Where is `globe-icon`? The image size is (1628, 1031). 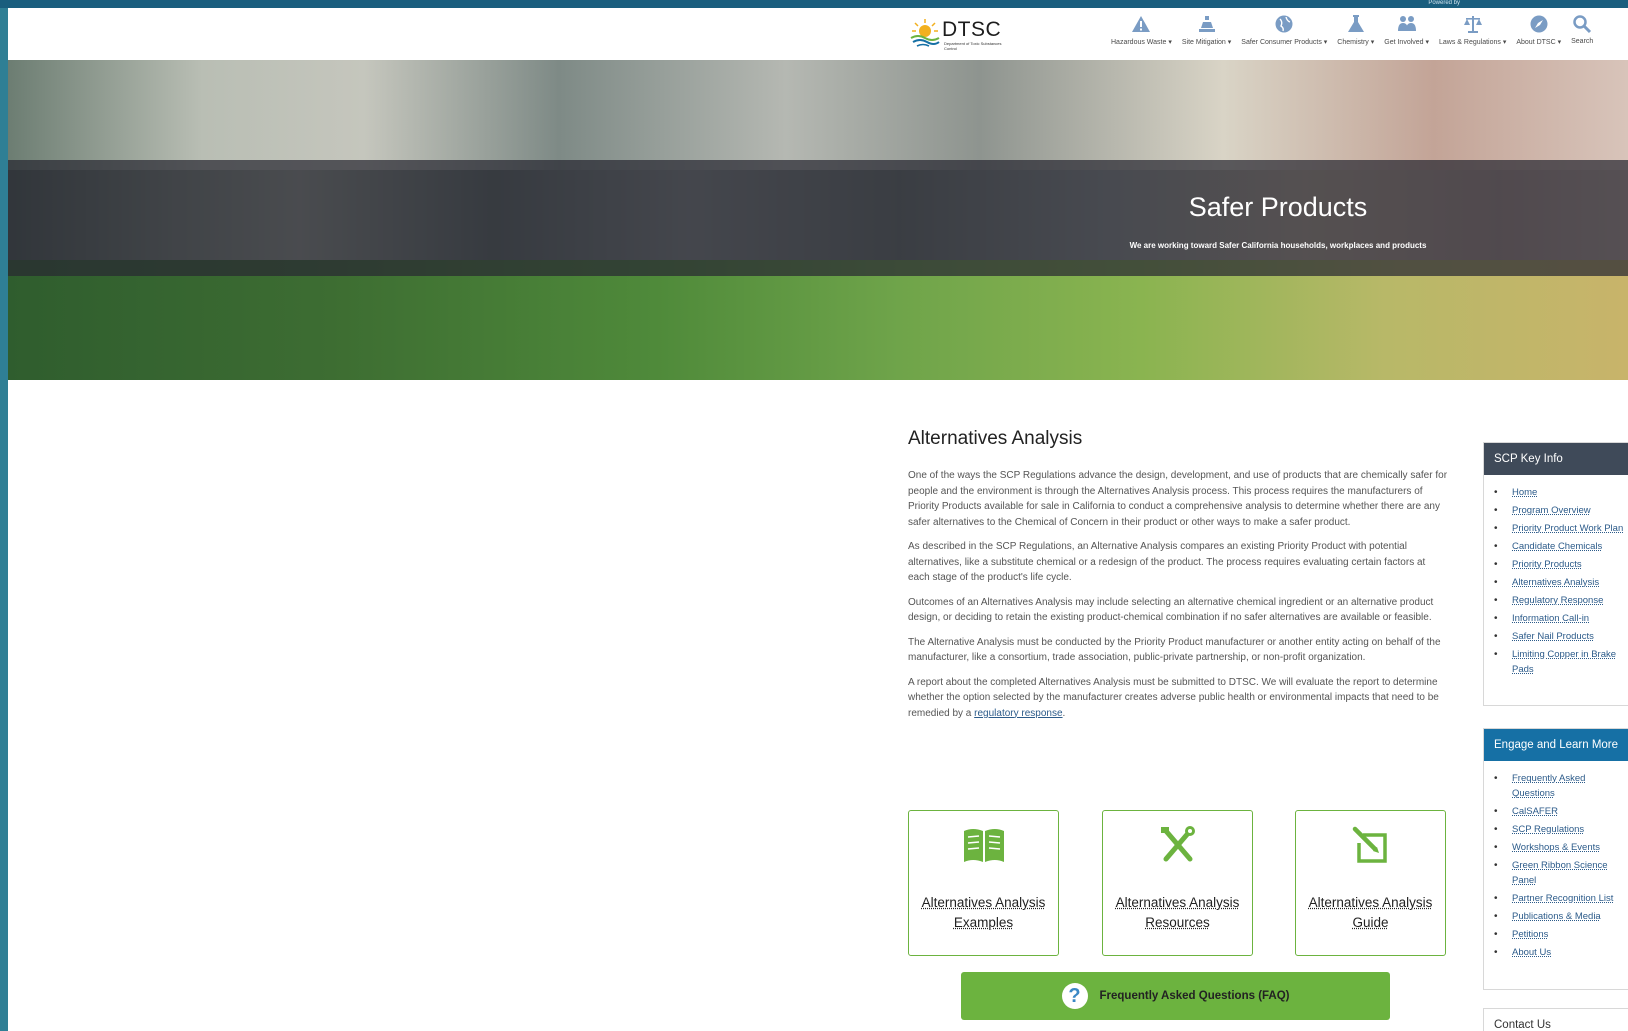
globe-icon is located at coordinates (1284, 24).